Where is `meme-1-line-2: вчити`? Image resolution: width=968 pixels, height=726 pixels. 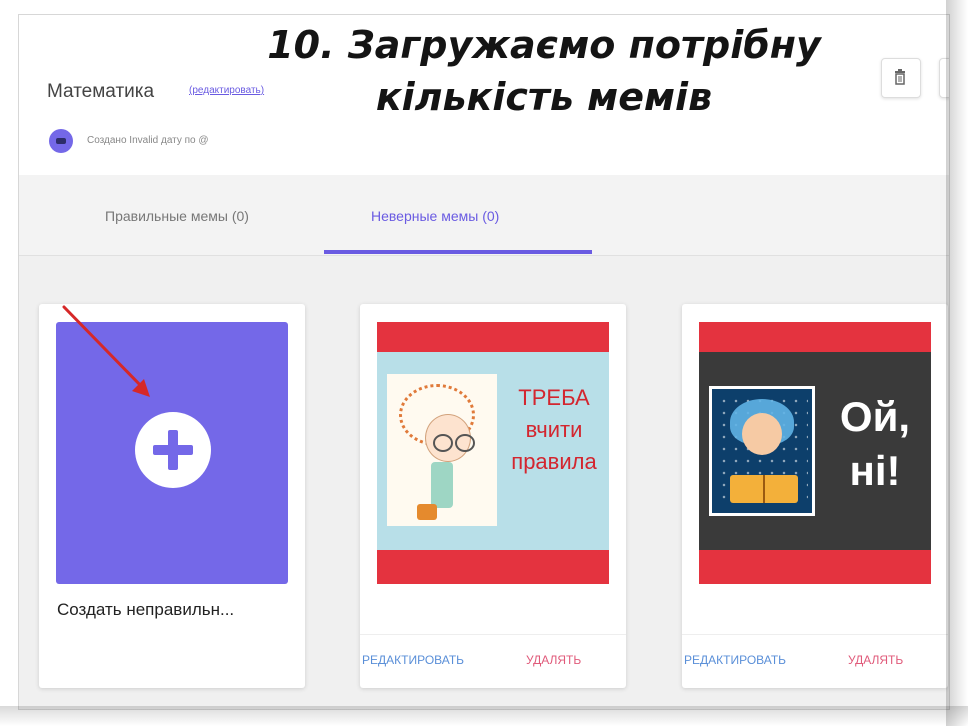 meme-1-line-2: вчити is located at coordinates (554, 429).